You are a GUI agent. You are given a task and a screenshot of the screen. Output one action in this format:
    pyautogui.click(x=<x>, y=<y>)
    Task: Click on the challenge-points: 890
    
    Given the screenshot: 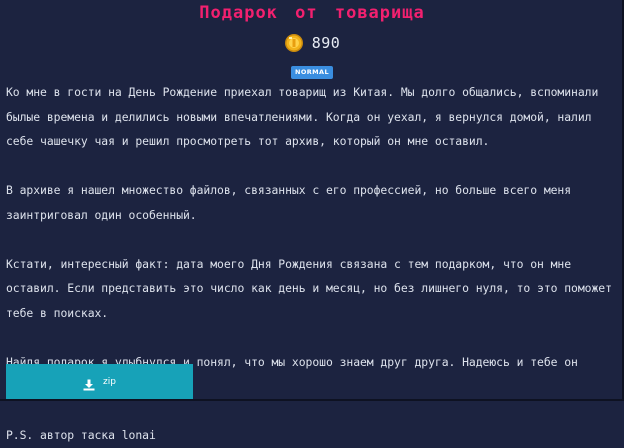 What is the action you would take?
    pyautogui.click(x=312, y=43)
    